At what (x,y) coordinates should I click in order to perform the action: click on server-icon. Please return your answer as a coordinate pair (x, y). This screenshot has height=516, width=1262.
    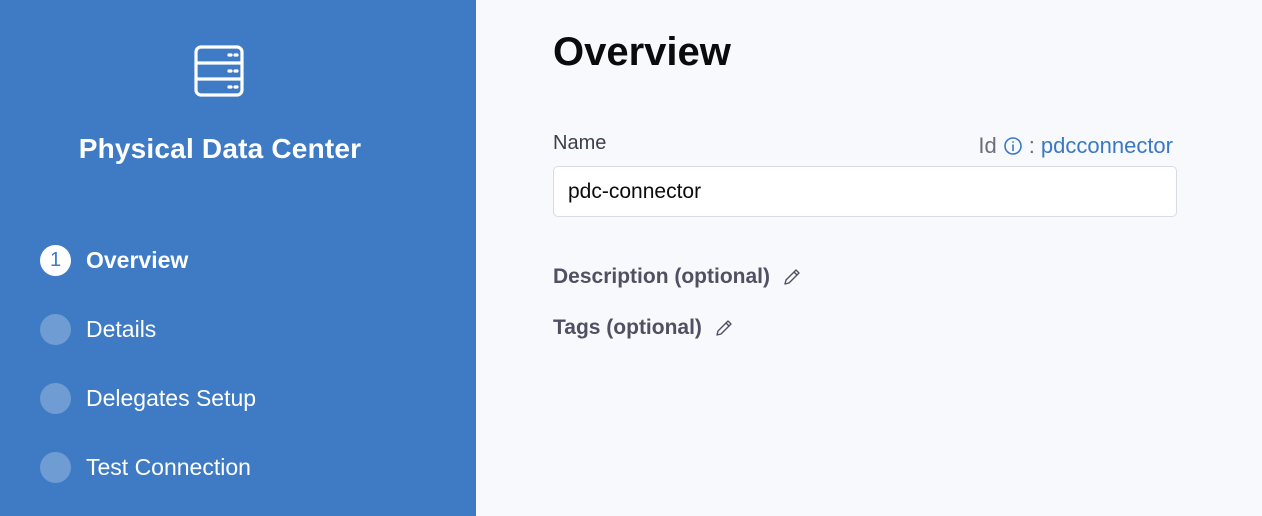
    Looking at the image, I should click on (219, 71).